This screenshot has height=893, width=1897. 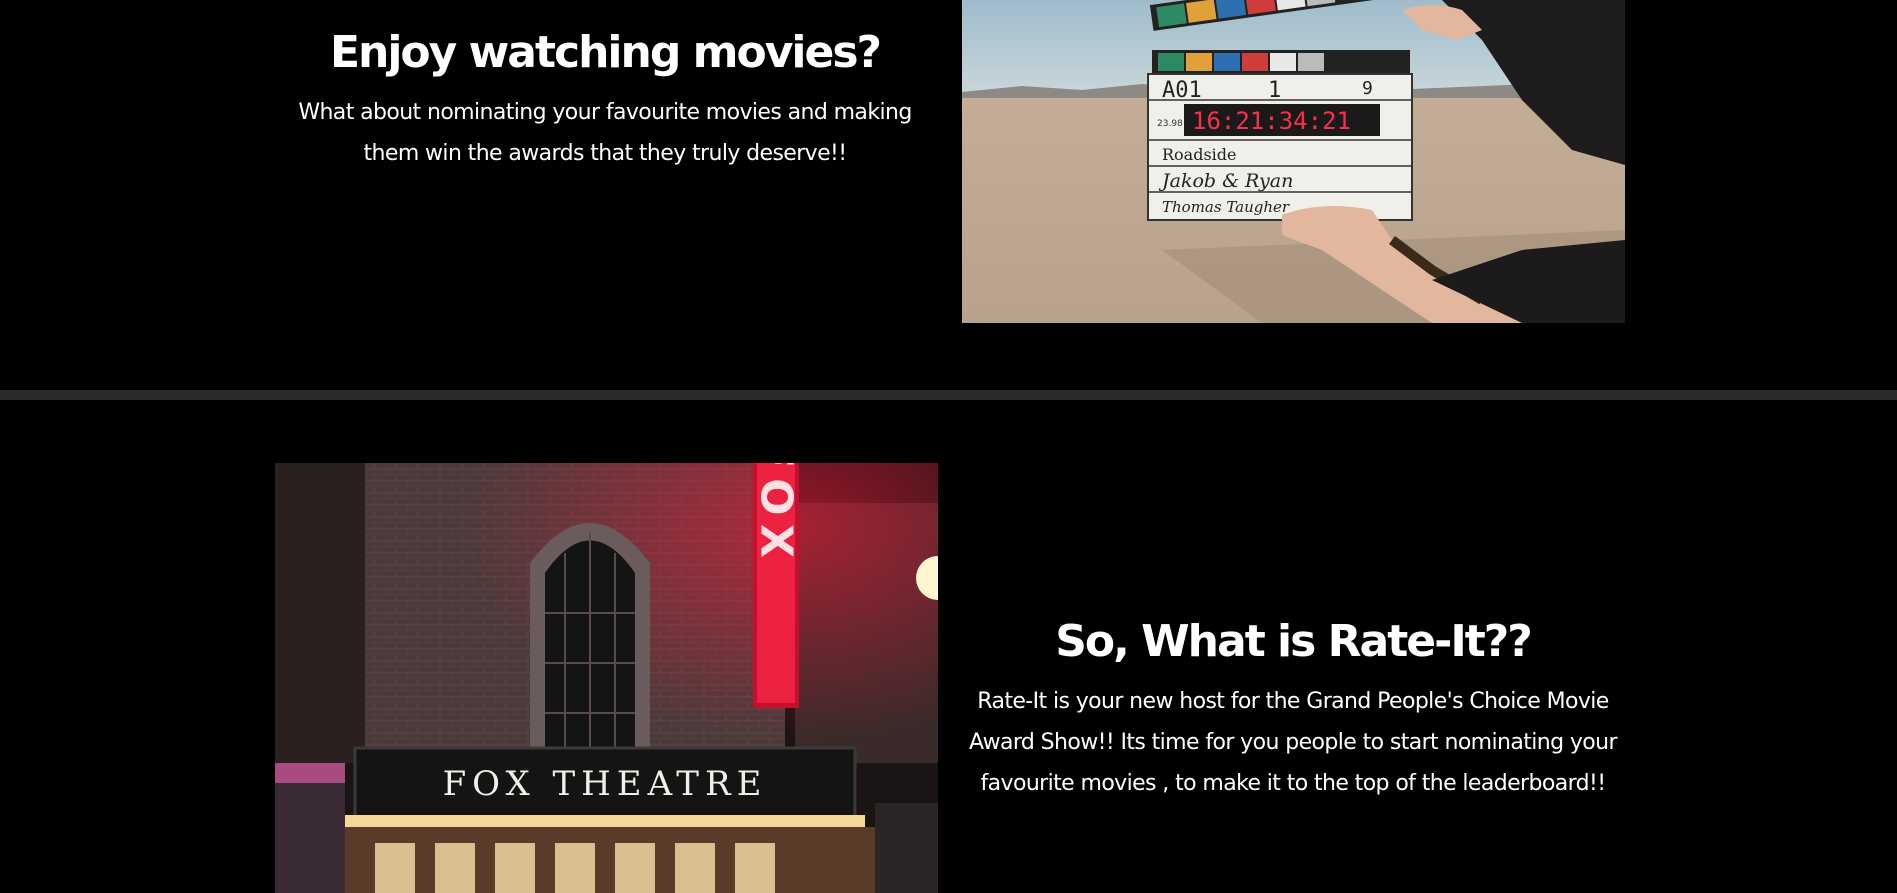 What do you see at coordinates (1225, 181) in the screenshot?
I see `clapper-director: Jakob & Ryan` at bounding box center [1225, 181].